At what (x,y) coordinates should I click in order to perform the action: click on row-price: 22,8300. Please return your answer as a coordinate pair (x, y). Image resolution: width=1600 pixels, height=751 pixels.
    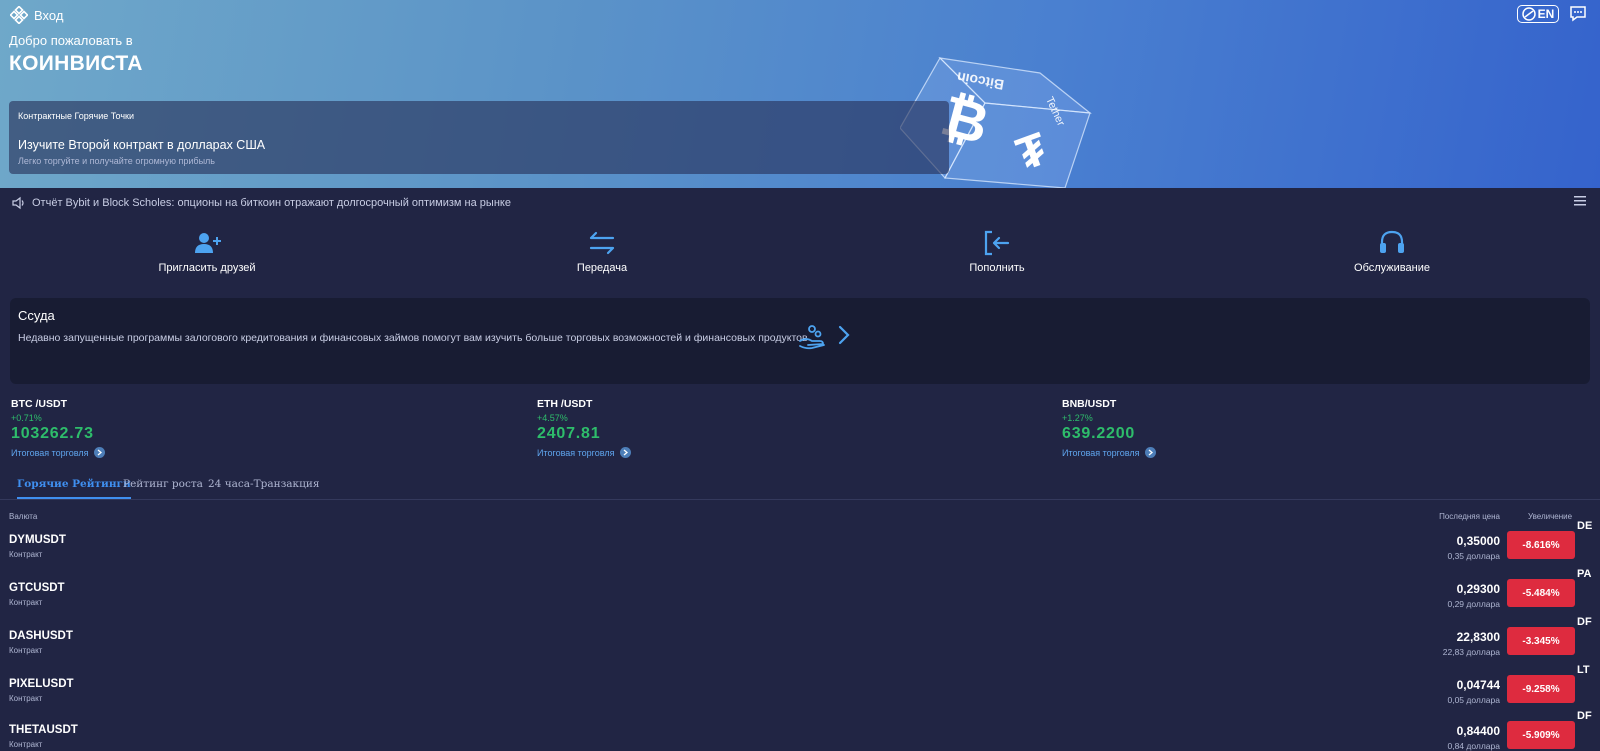
    Looking at the image, I should click on (1478, 637).